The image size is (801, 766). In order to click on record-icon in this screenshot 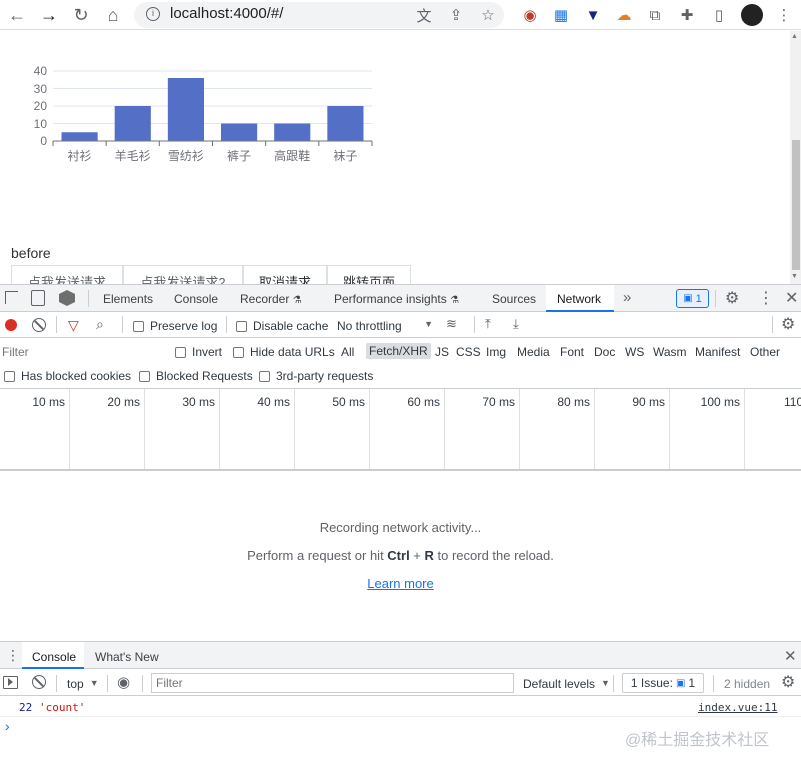, I will do `click(11, 325)`.